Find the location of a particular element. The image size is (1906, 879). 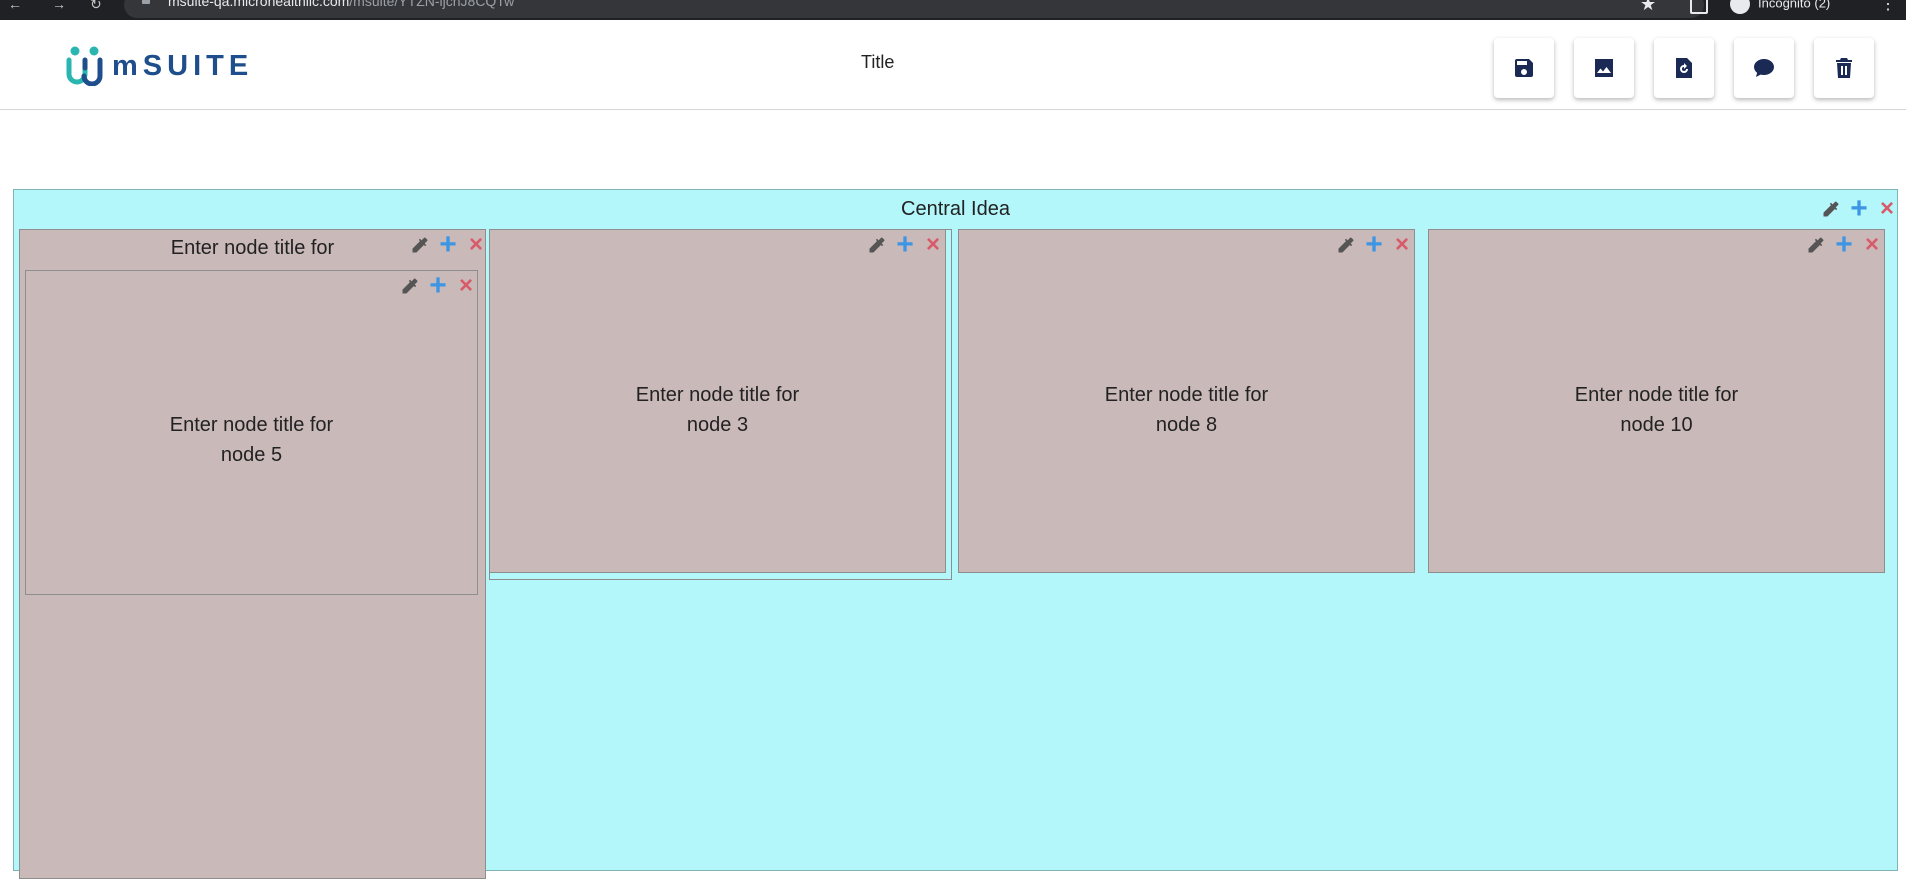

node-10-controls: + × is located at coordinates (1841, 245).